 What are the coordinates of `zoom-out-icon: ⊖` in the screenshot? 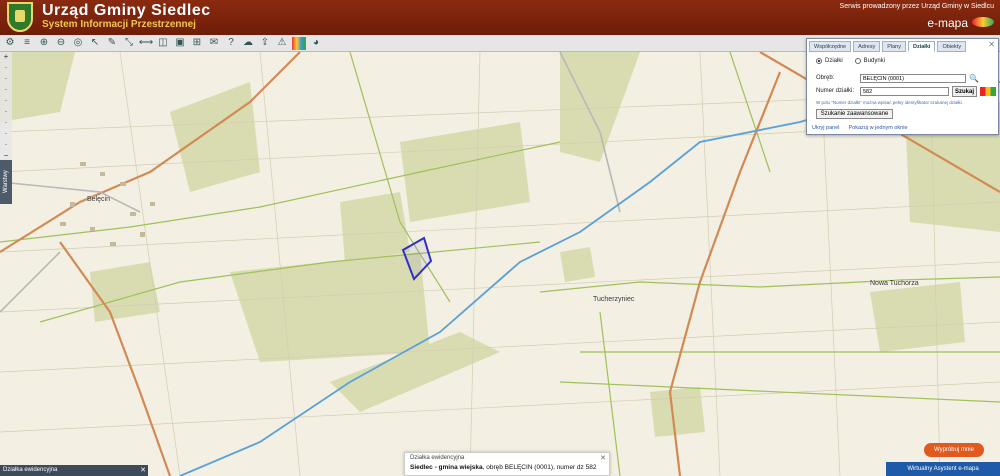 It's located at (61, 43).